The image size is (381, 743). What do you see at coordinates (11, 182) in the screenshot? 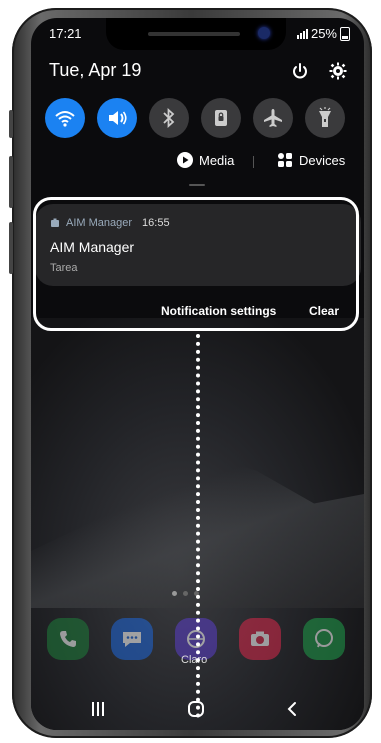
I see `volume-down-button` at bounding box center [11, 182].